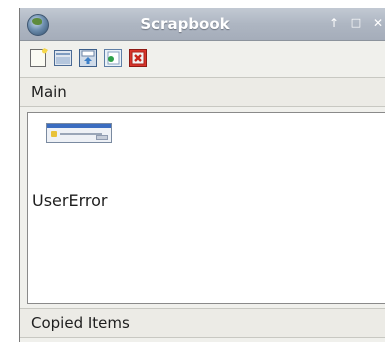 Image resolution: width=385 pixels, height=342 pixels. I want to click on close-icon: ✕, so click(378, 23).